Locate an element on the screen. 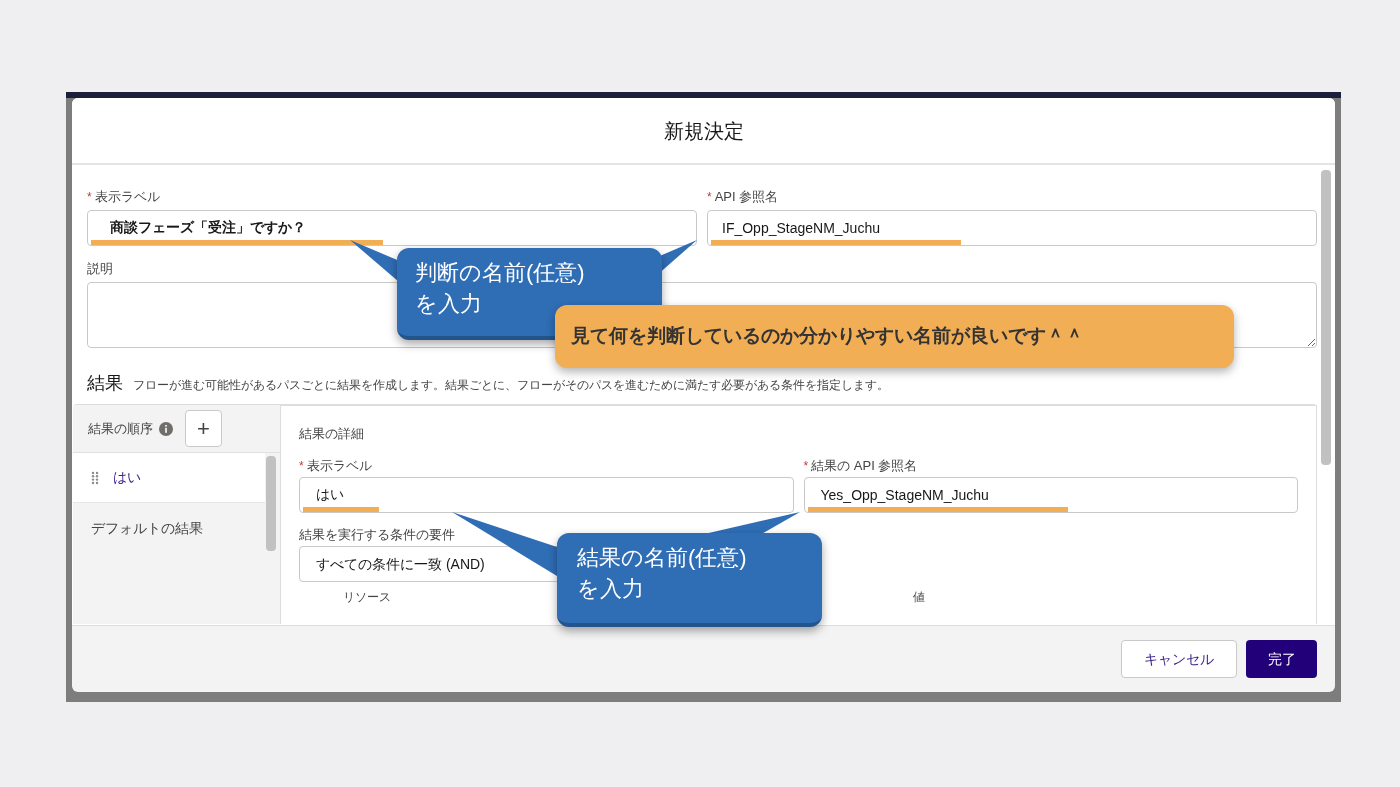 Image resolution: width=1400 pixels, height=787 pixels. field-label: 結果の API 参照名 is located at coordinates (864, 466).